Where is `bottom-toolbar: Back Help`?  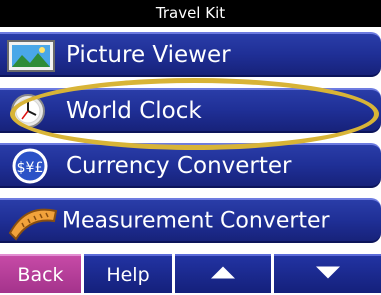 bottom-toolbar: Back Help is located at coordinates (190, 273).